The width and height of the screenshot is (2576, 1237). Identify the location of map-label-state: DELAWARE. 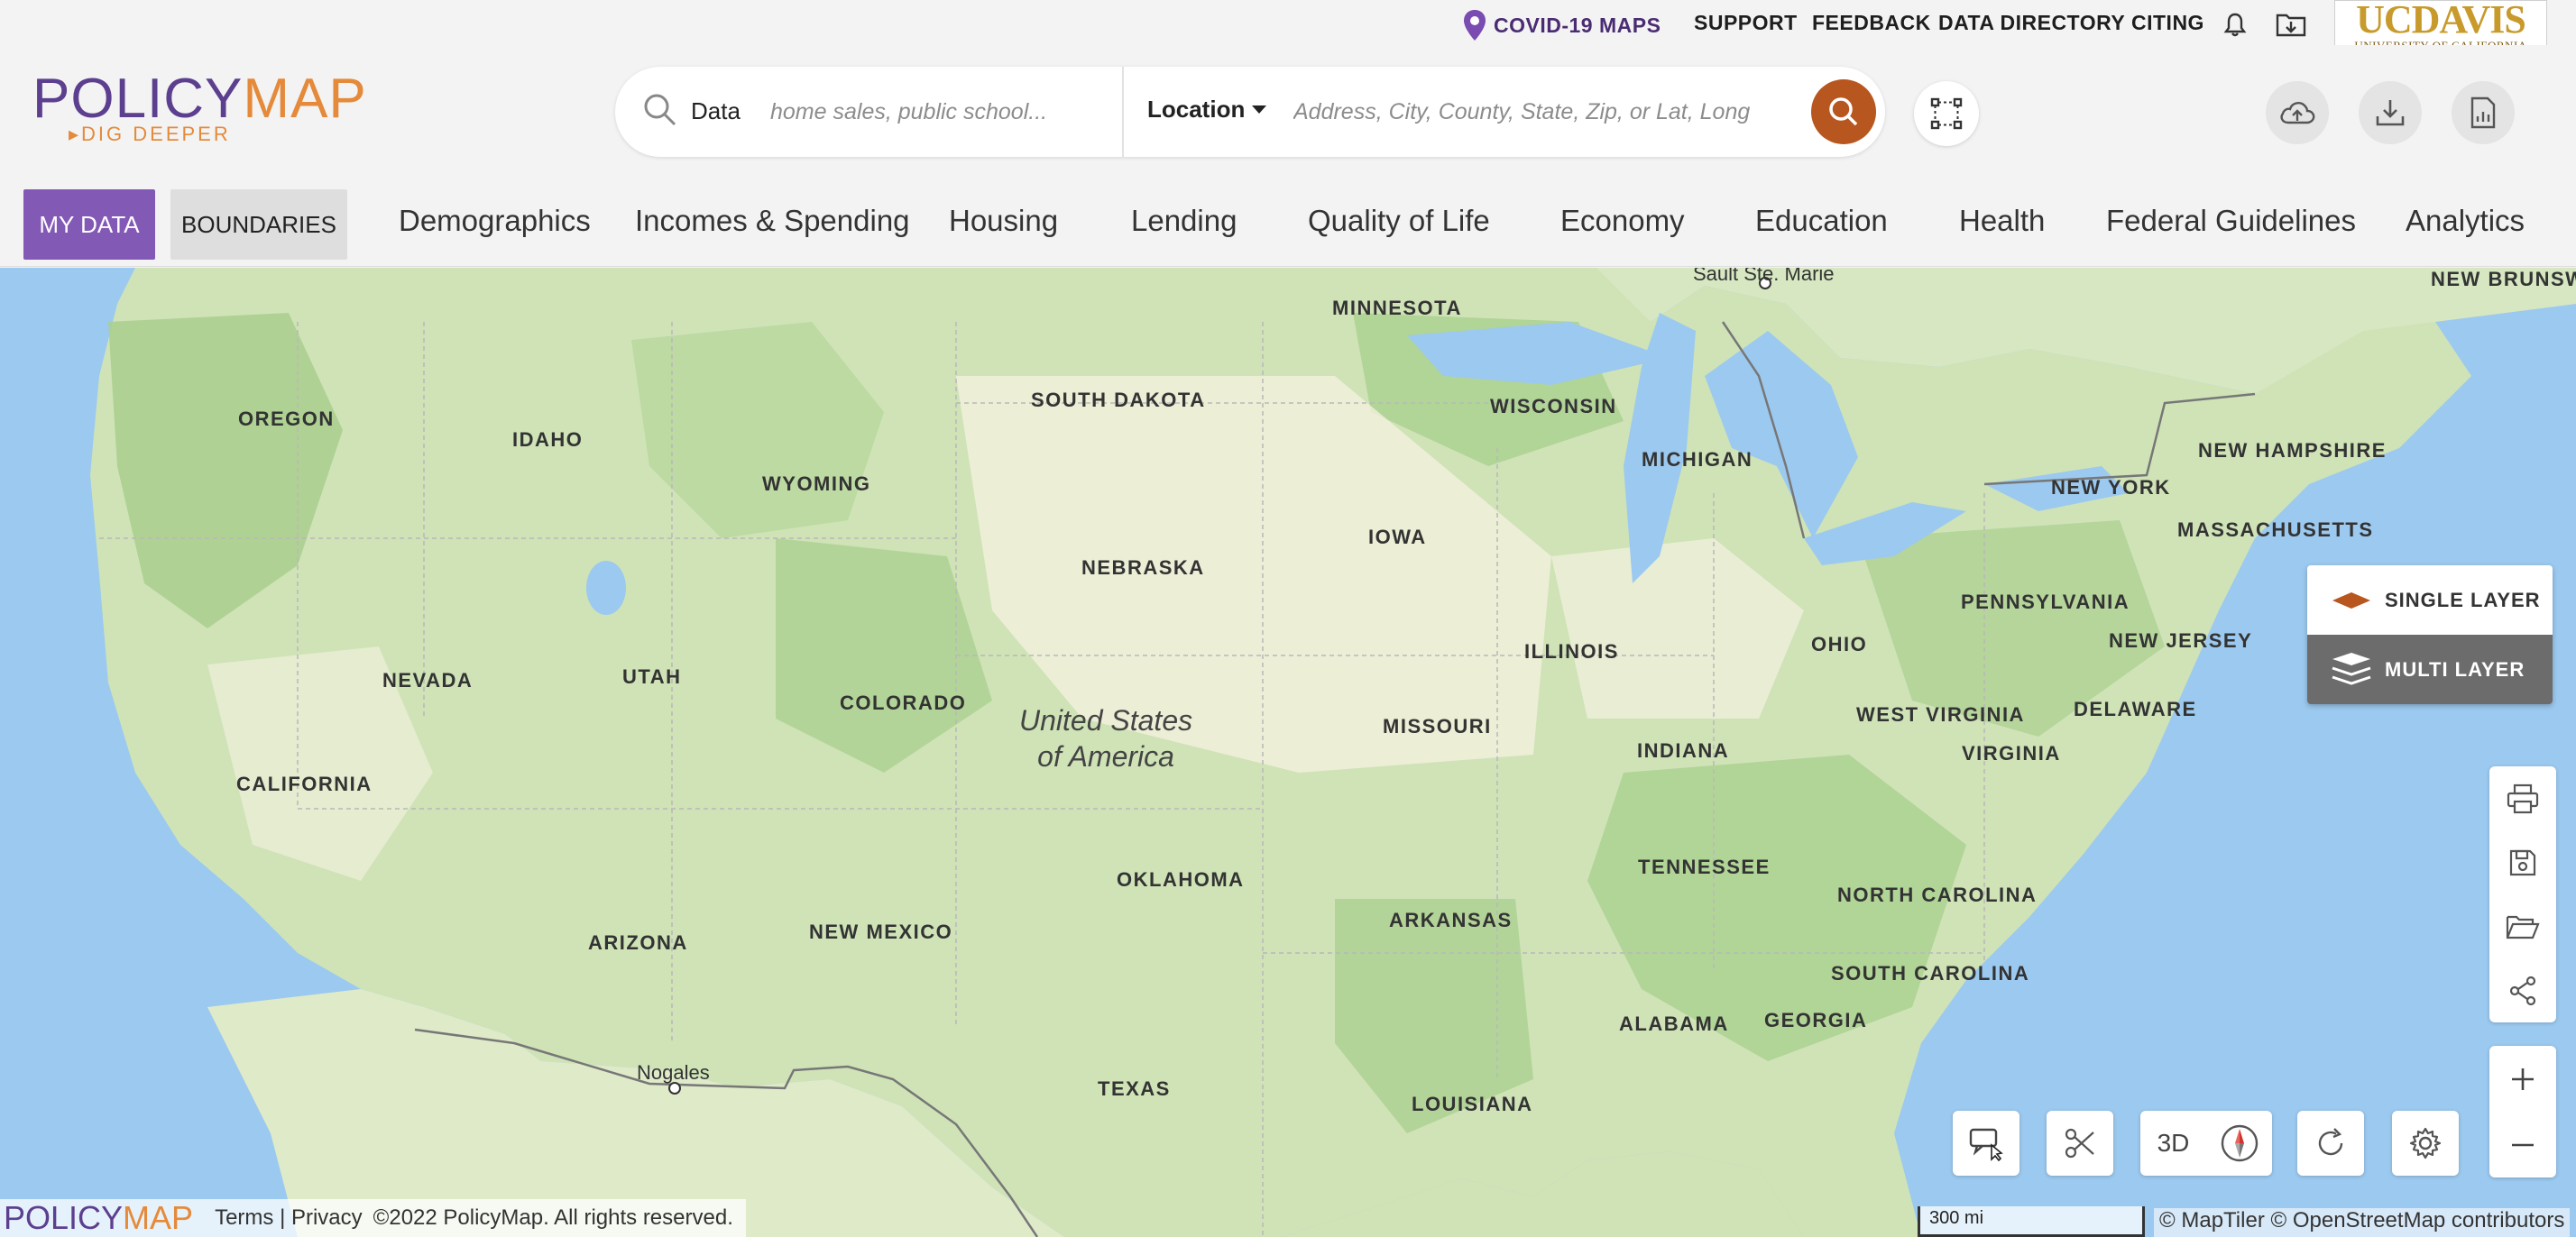
(2135, 709).